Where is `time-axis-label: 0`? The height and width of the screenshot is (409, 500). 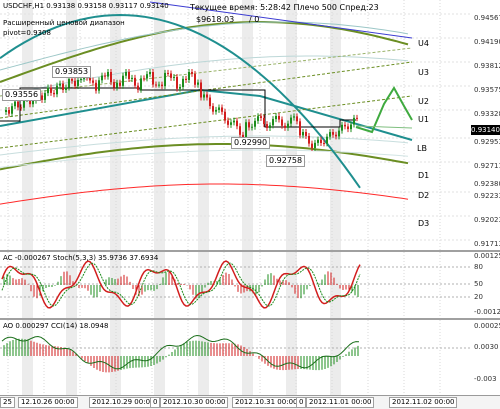 time-axis-label: 0 is located at coordinates (301, 402).